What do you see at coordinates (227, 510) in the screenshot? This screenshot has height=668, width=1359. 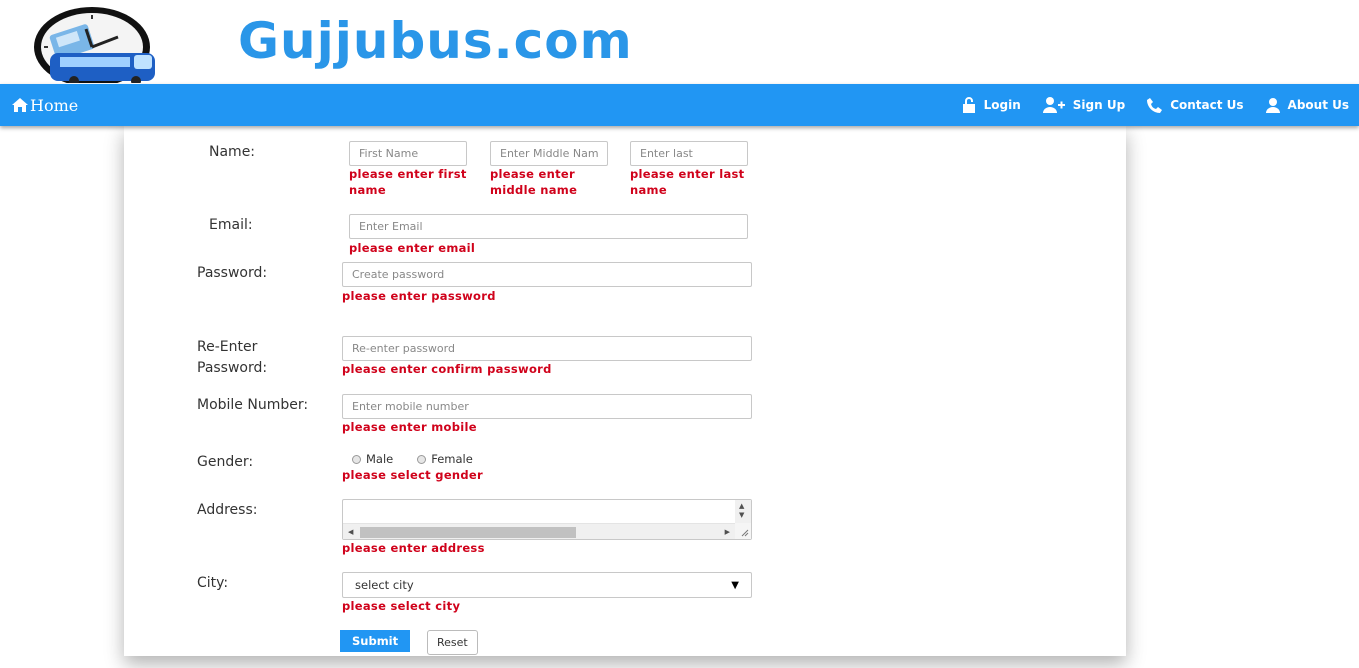 I see `address-label: Address:` at bounding box center [227, 510].